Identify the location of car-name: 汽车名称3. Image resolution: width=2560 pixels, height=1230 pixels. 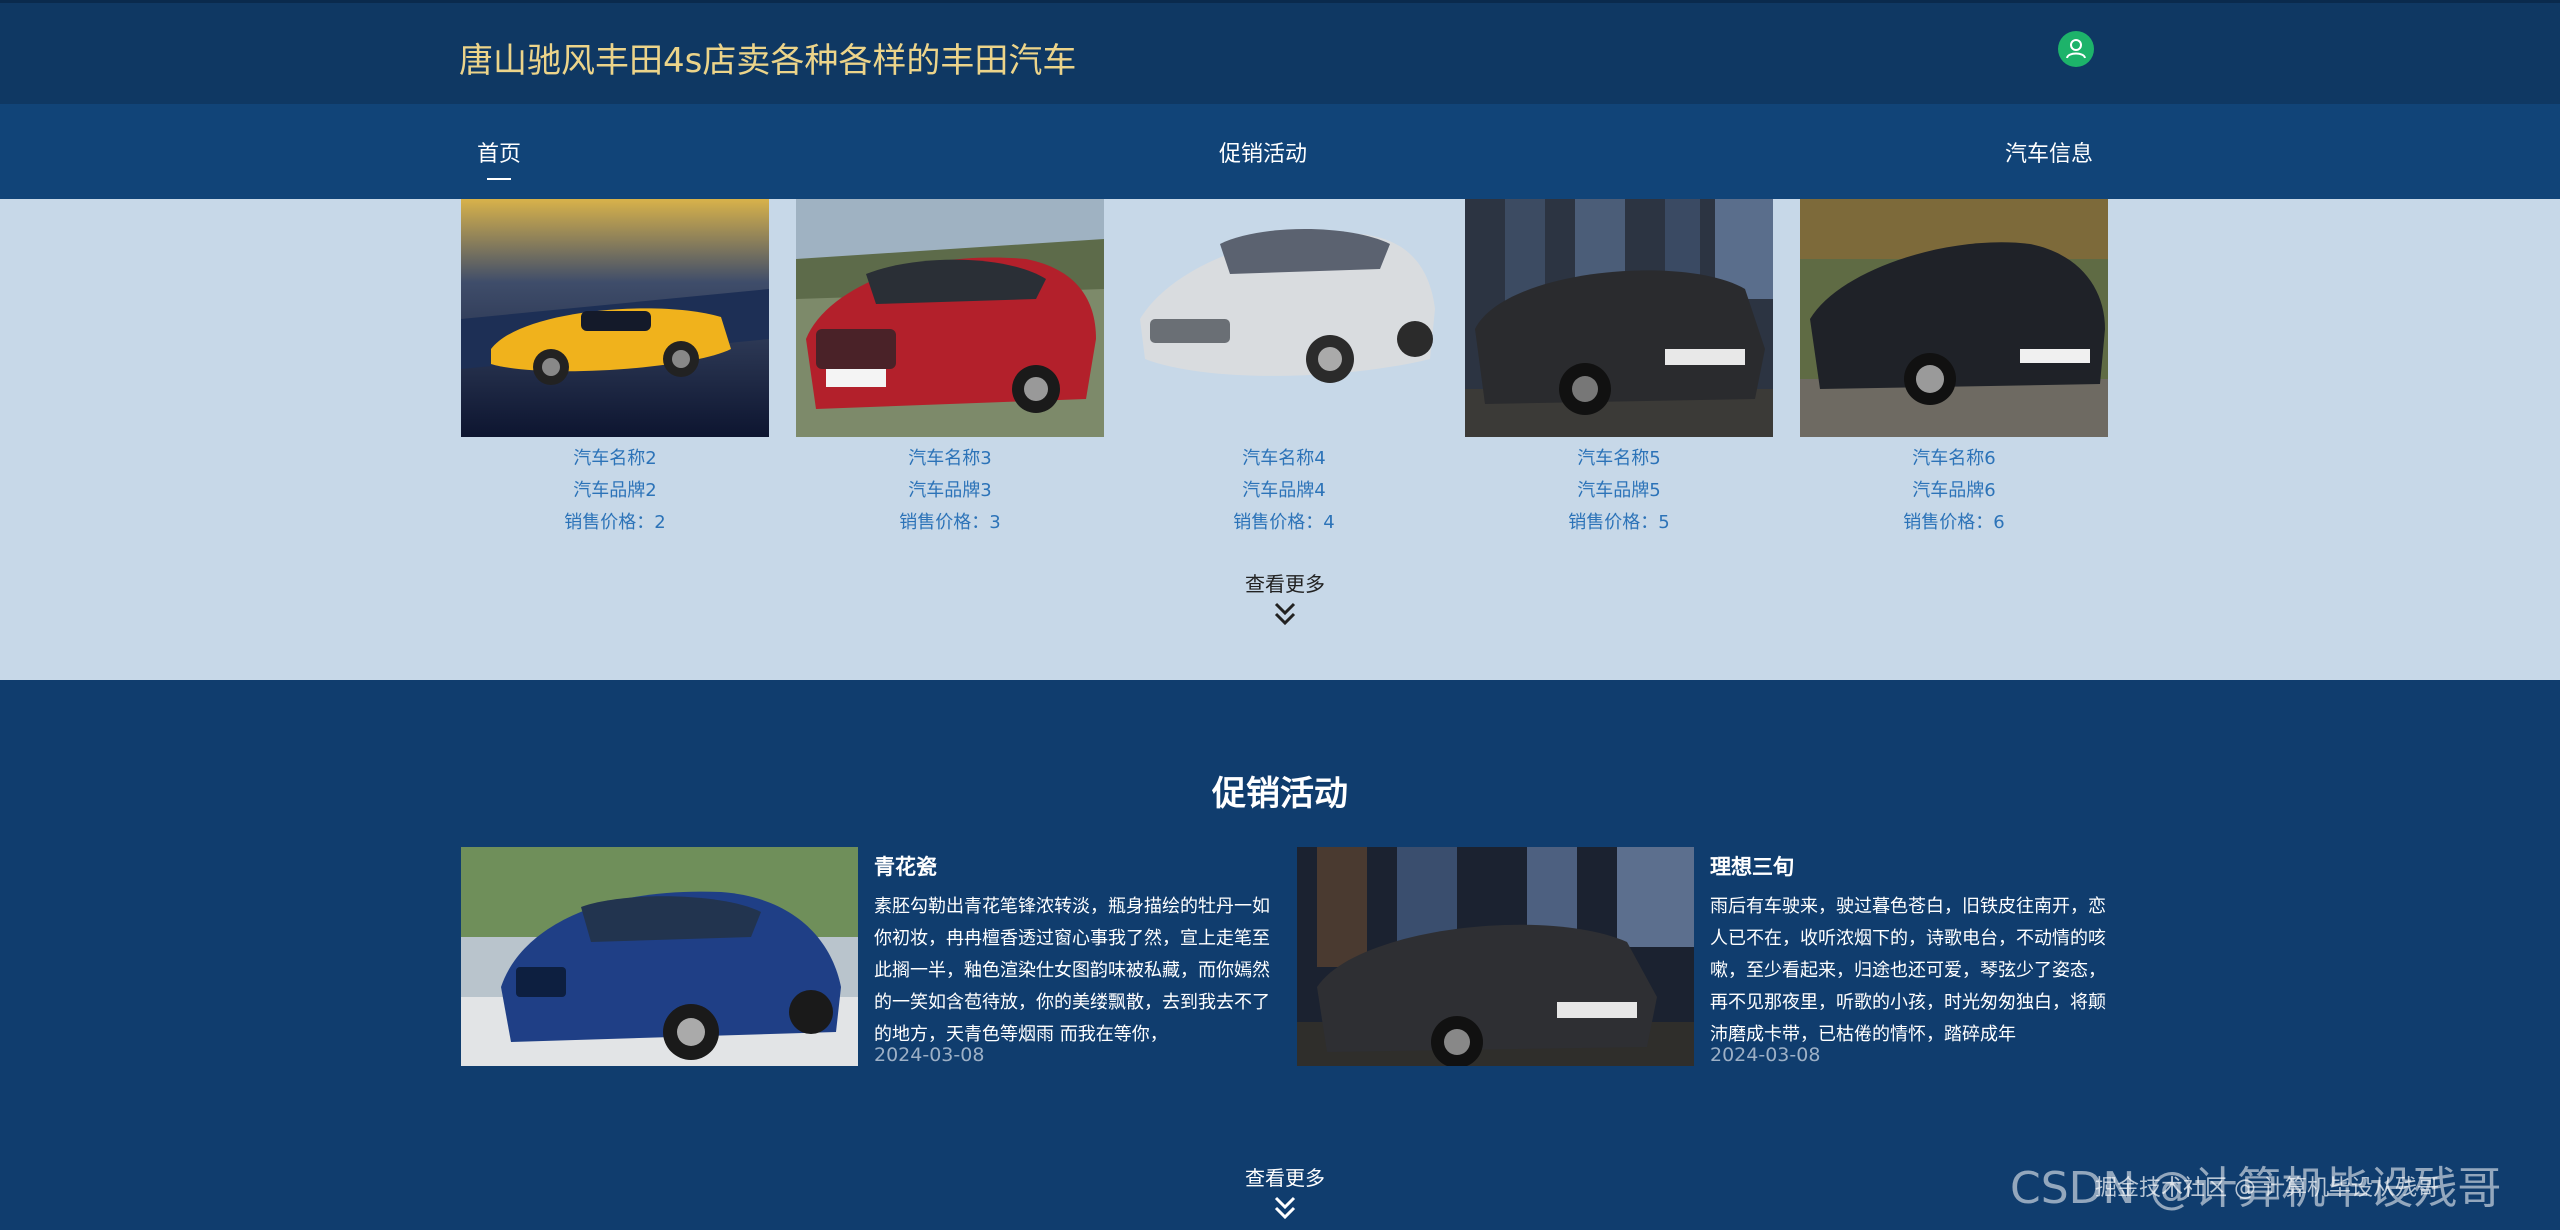
(950, 459).